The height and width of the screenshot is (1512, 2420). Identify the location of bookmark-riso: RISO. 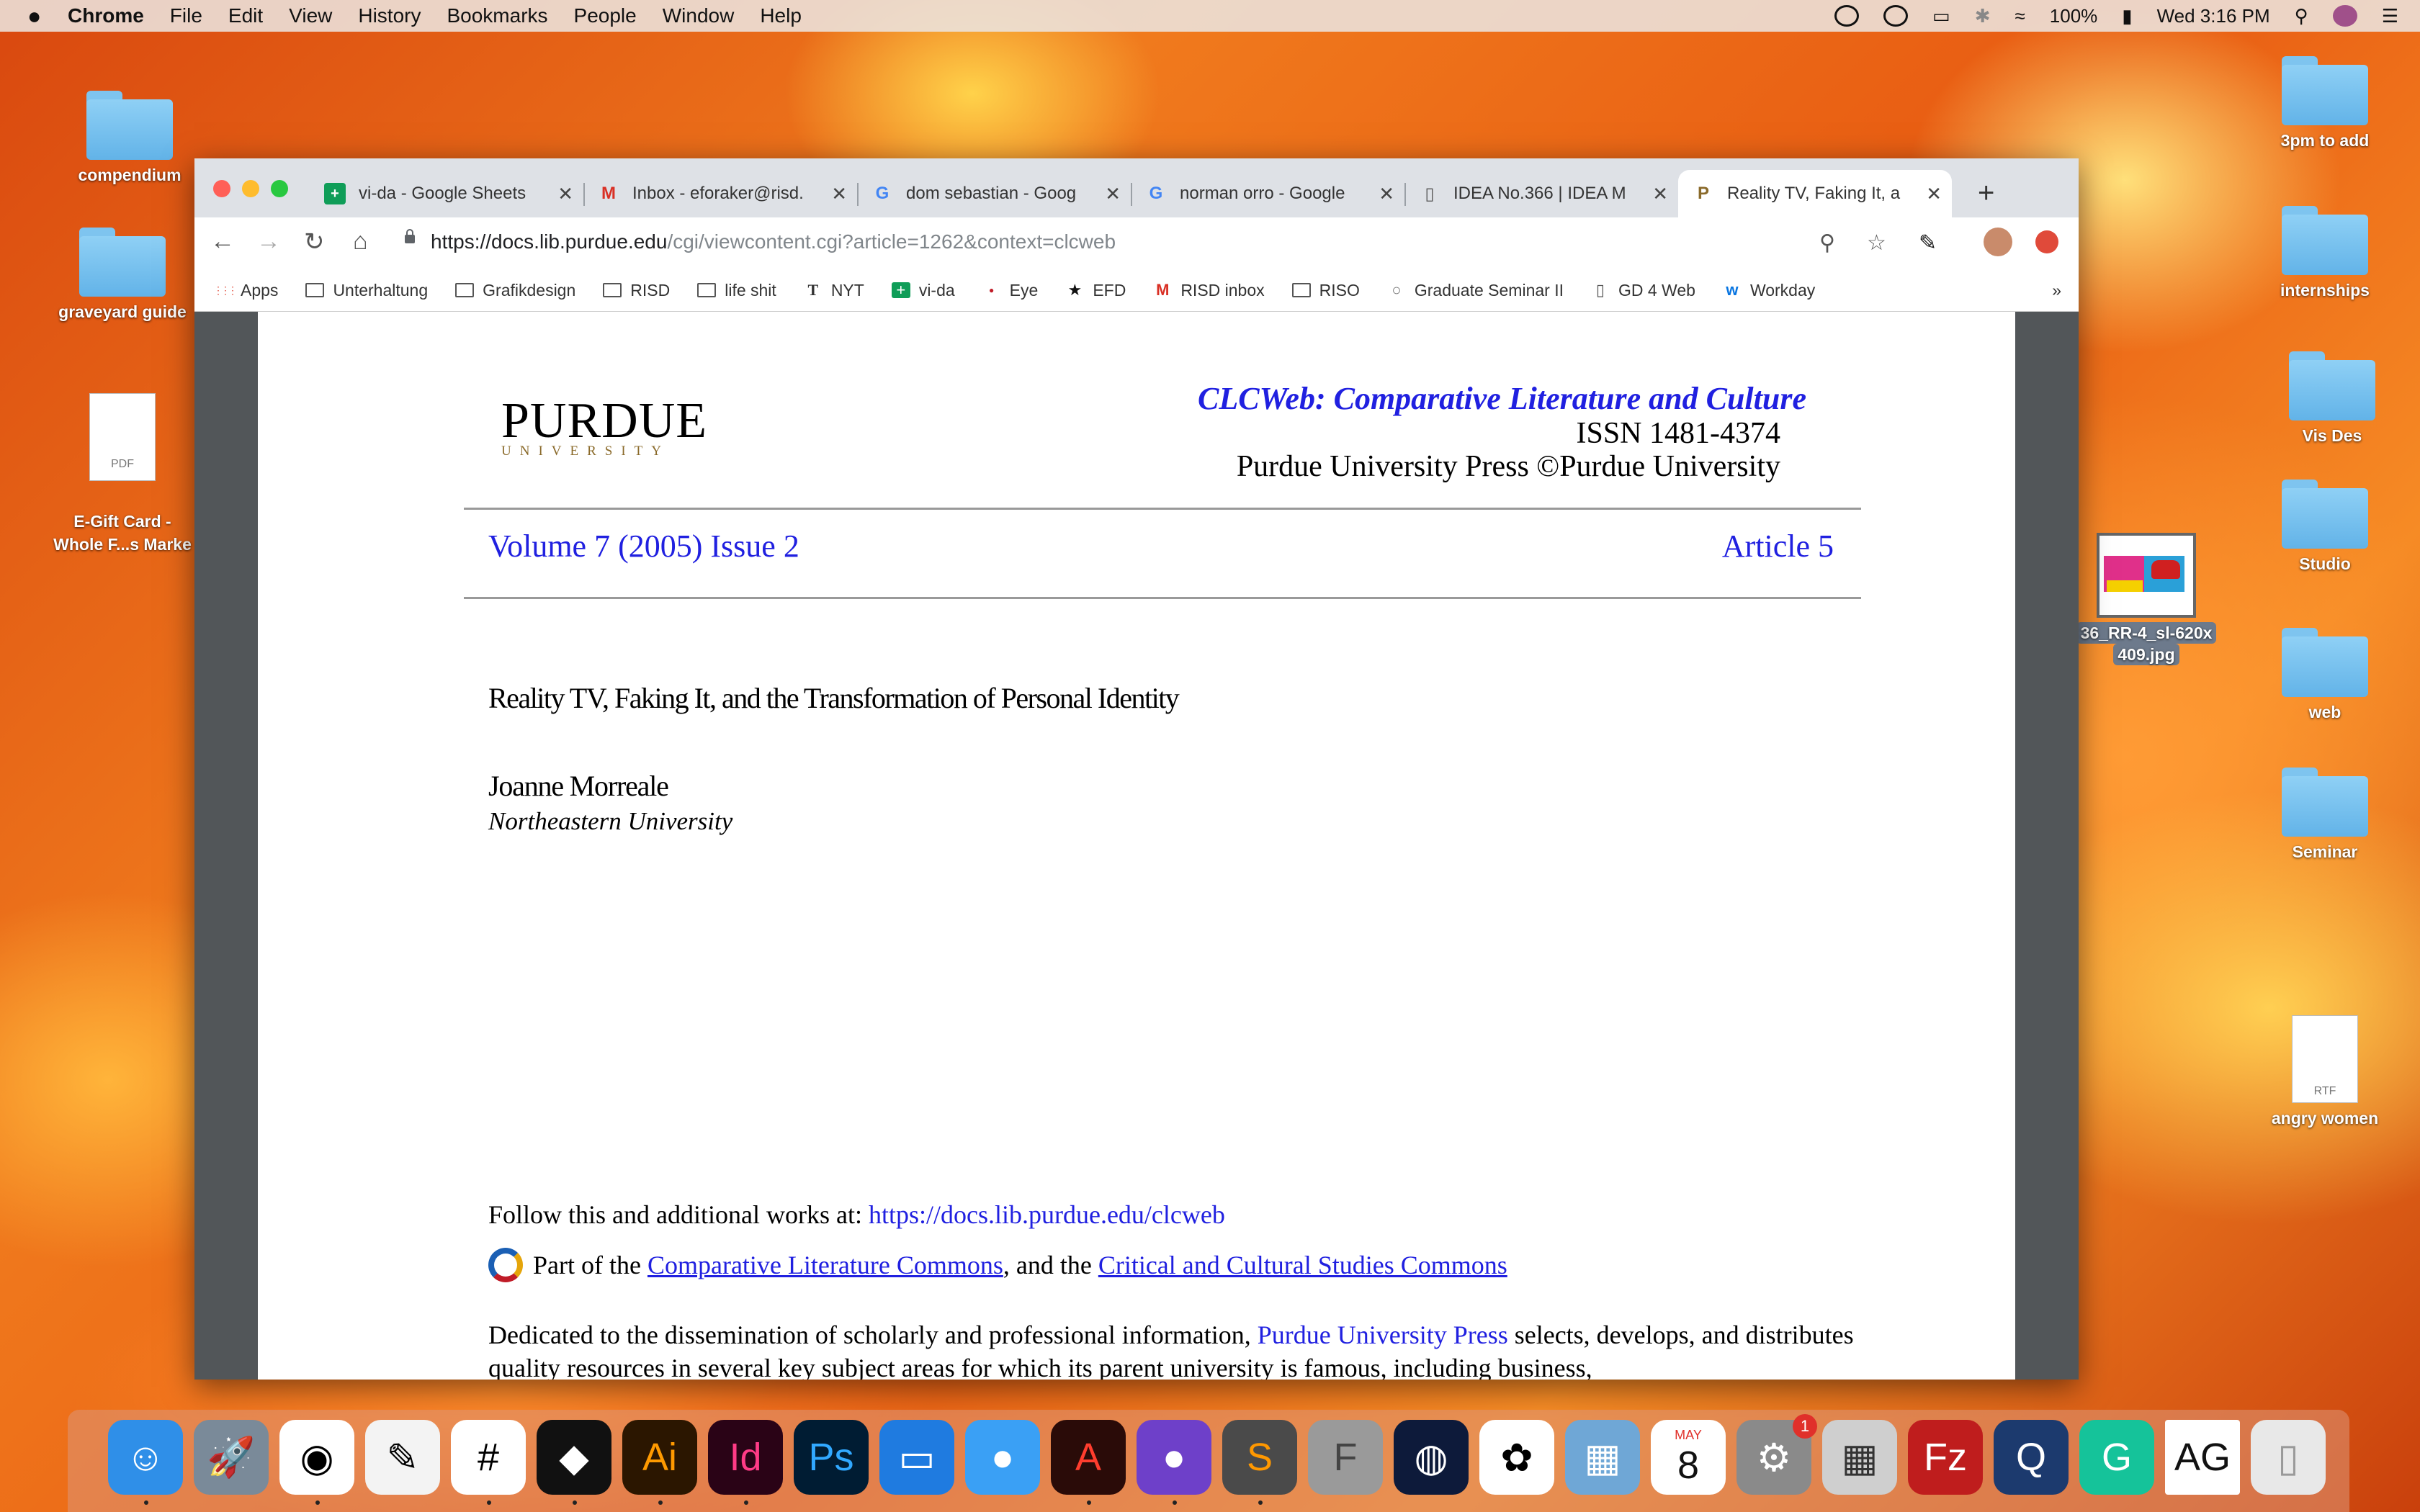
(1325, 290).